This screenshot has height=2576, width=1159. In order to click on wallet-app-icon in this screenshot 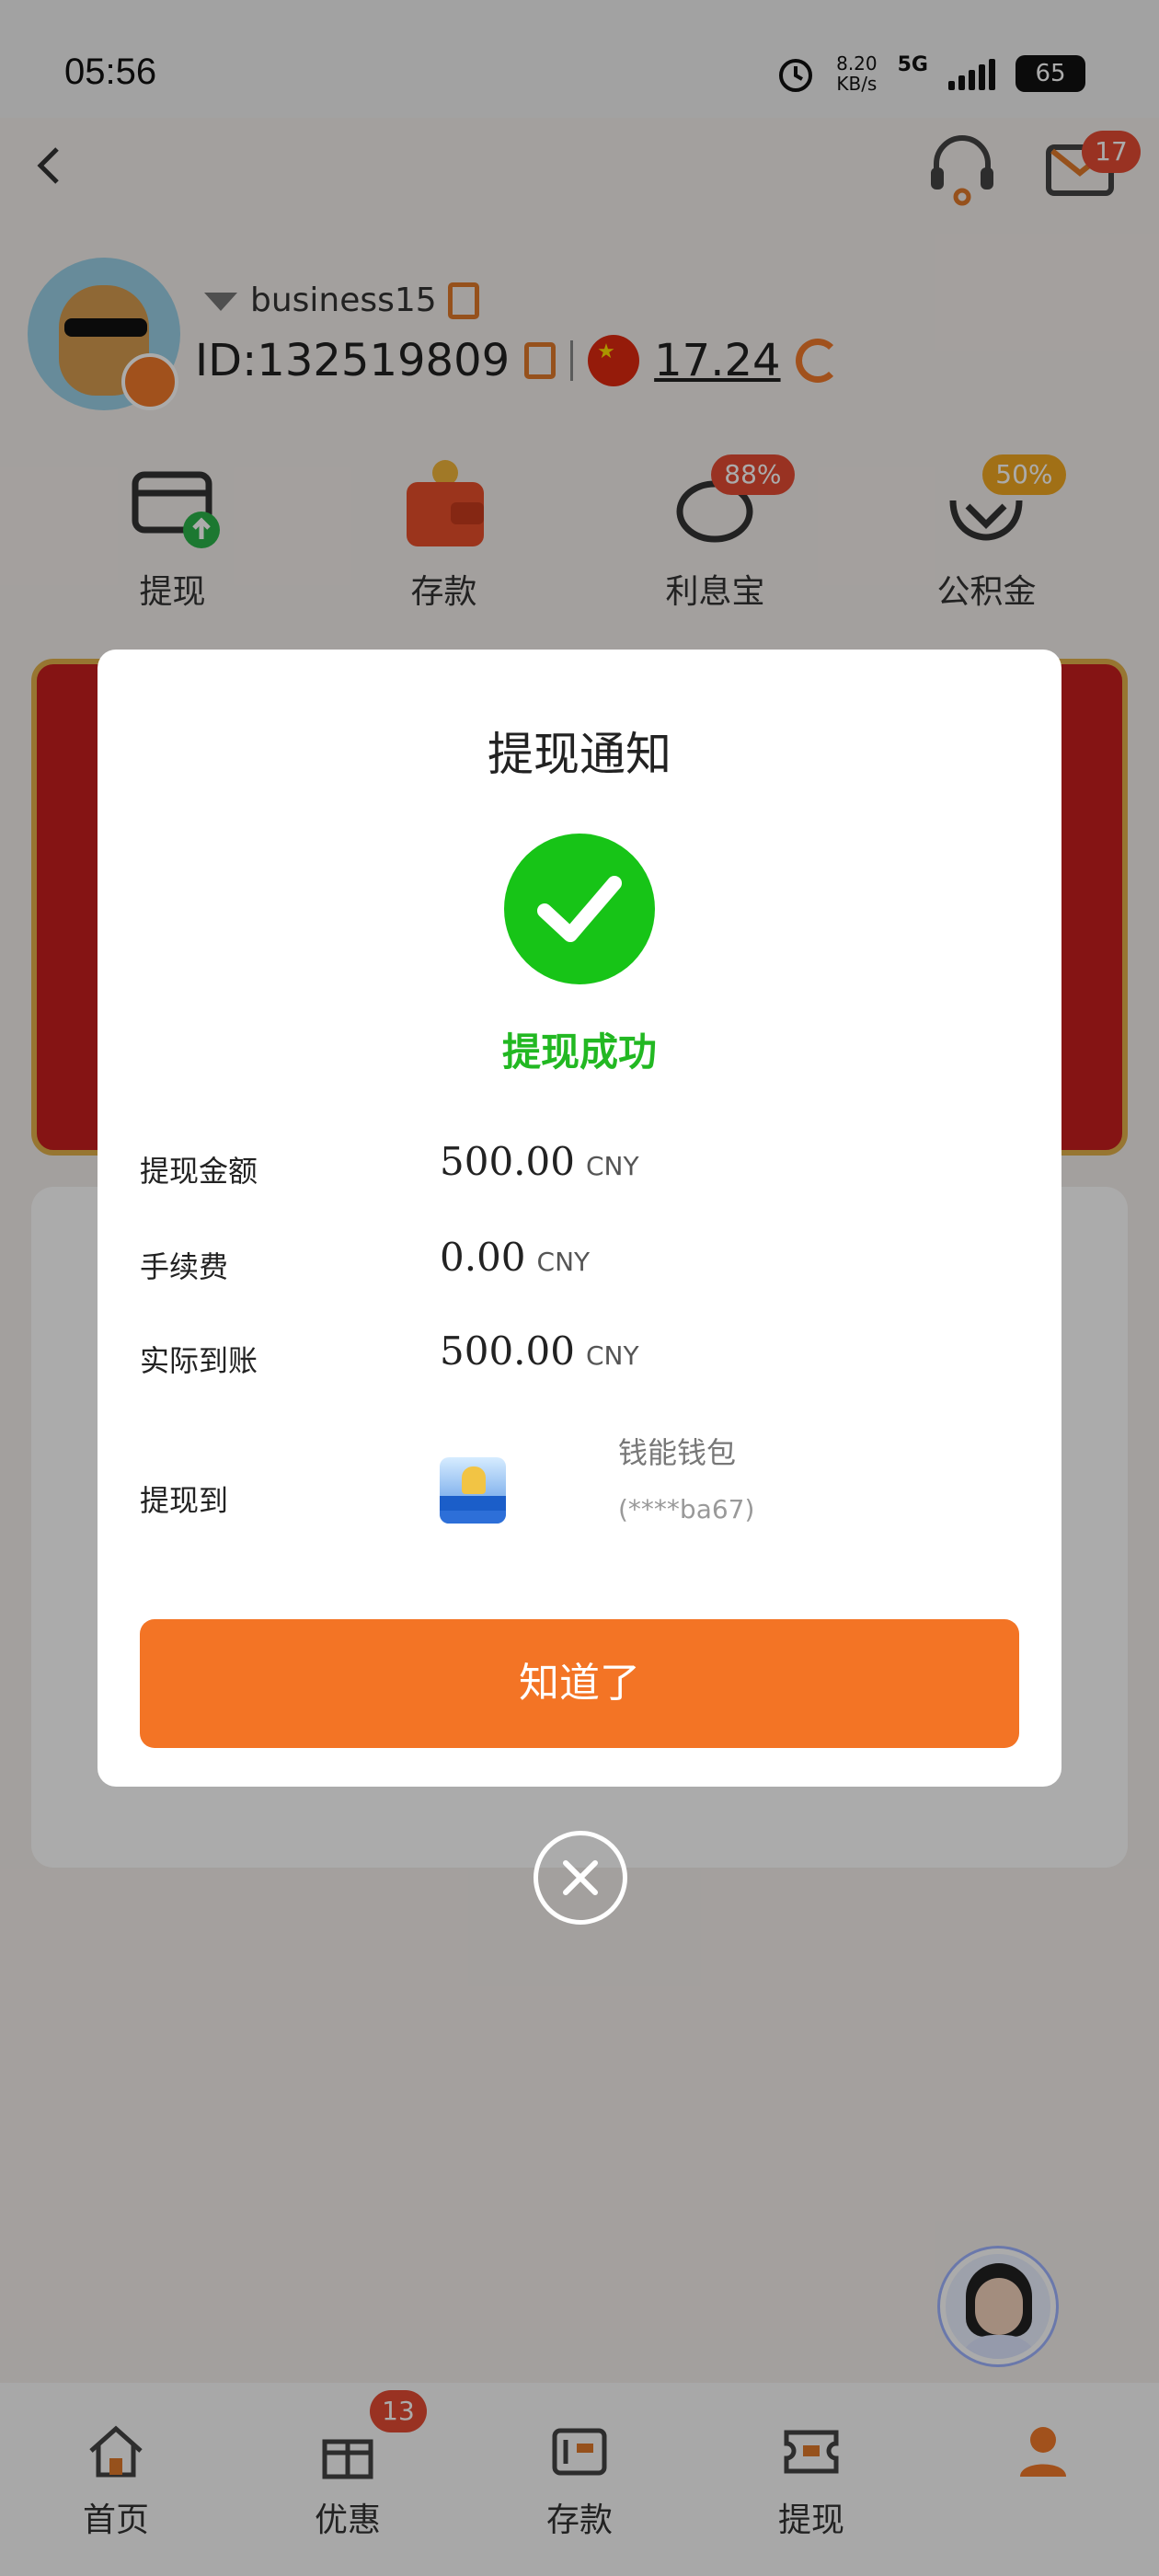, I will do `click(473, 1490)`.